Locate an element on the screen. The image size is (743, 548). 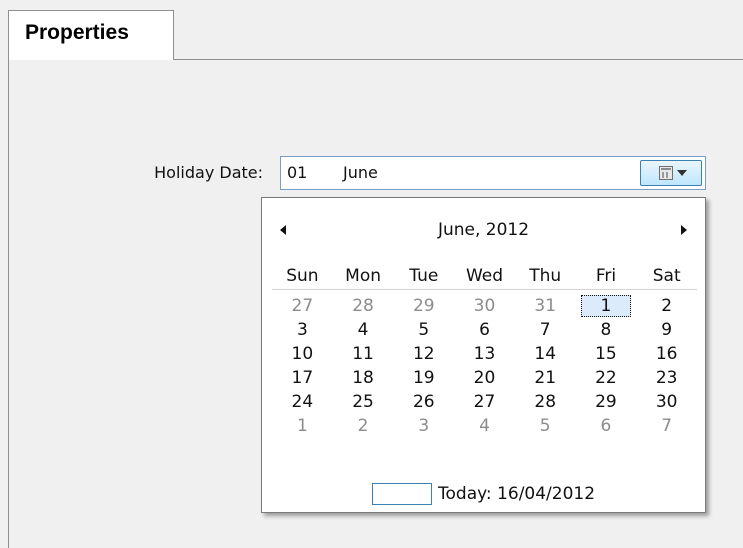
selected-day-label: 1 is located at coordinates (605, 306).